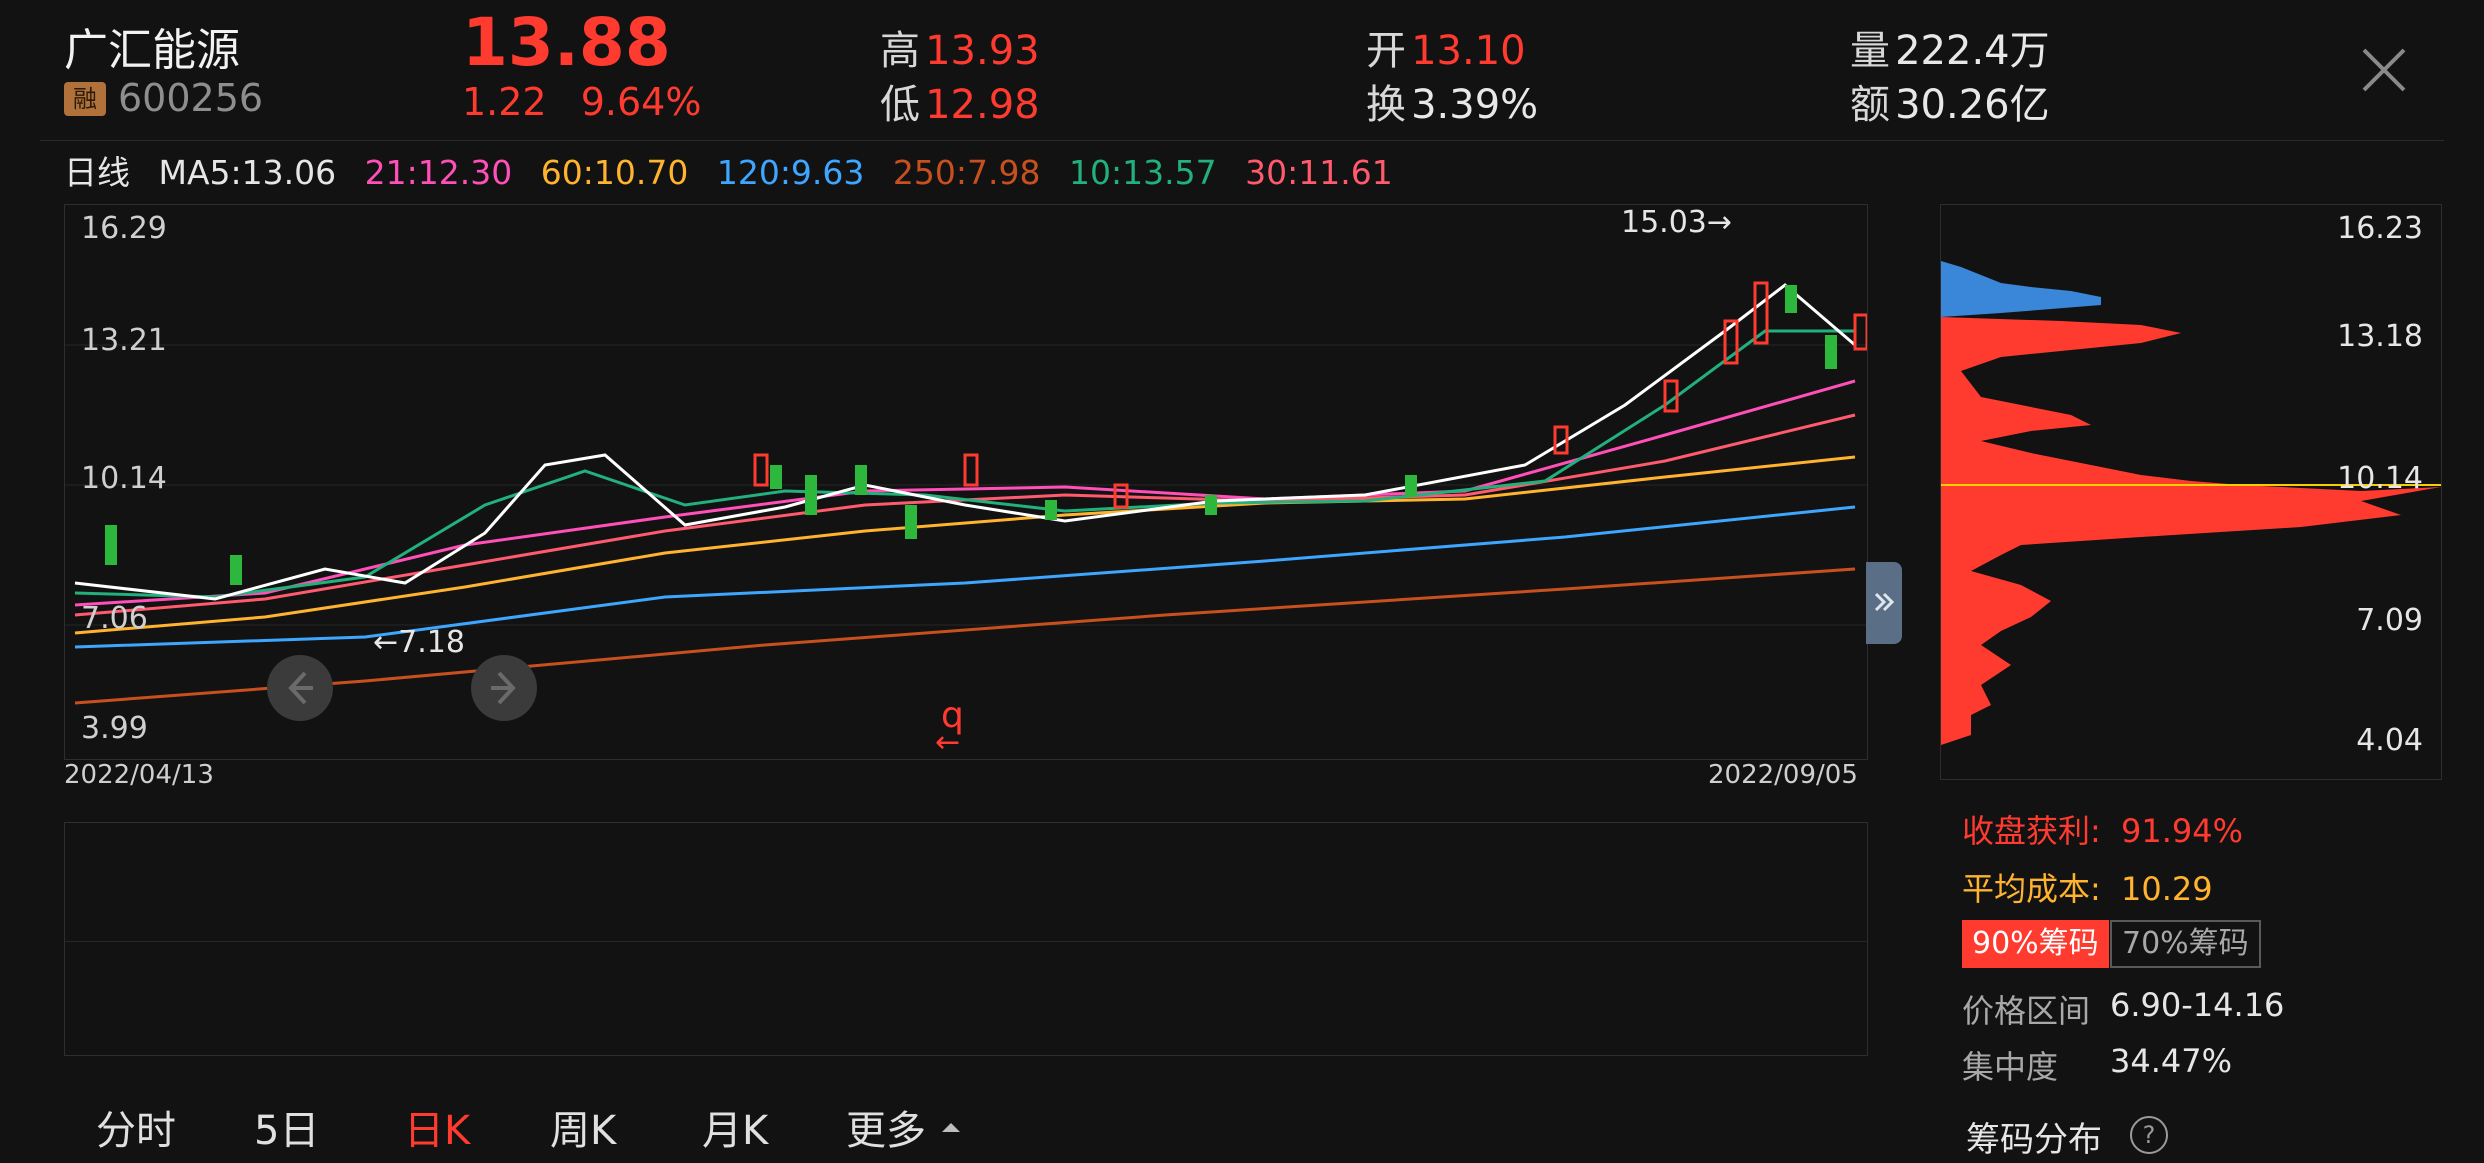  I want to click on chip-y-label-top: 16.23, so click(2380, 228).